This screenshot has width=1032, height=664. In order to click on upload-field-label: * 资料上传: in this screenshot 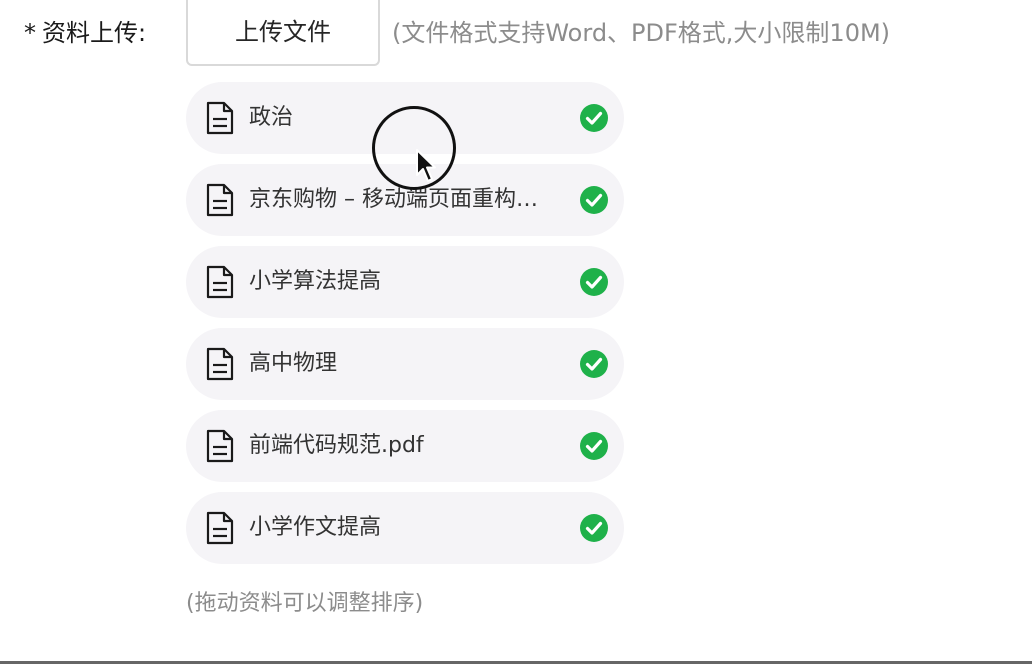, I will do `click(85, 33)`.